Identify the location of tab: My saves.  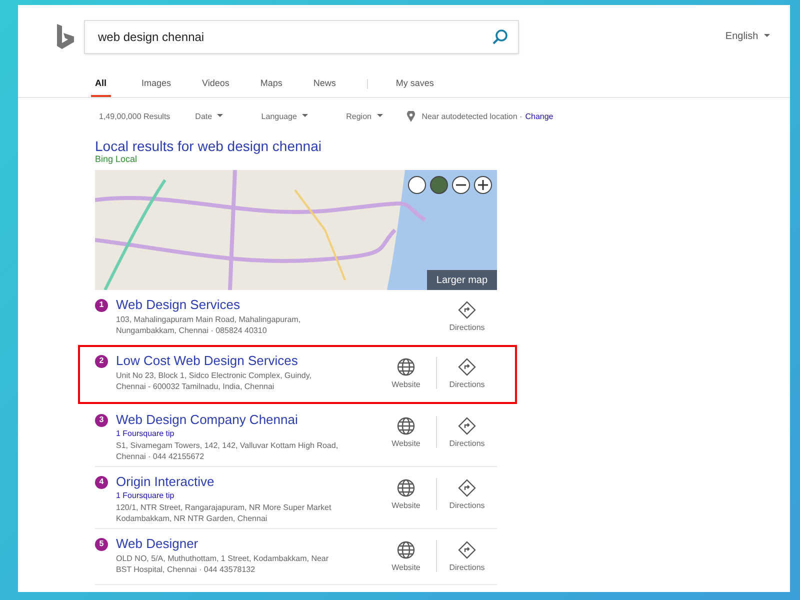
(415, 87).